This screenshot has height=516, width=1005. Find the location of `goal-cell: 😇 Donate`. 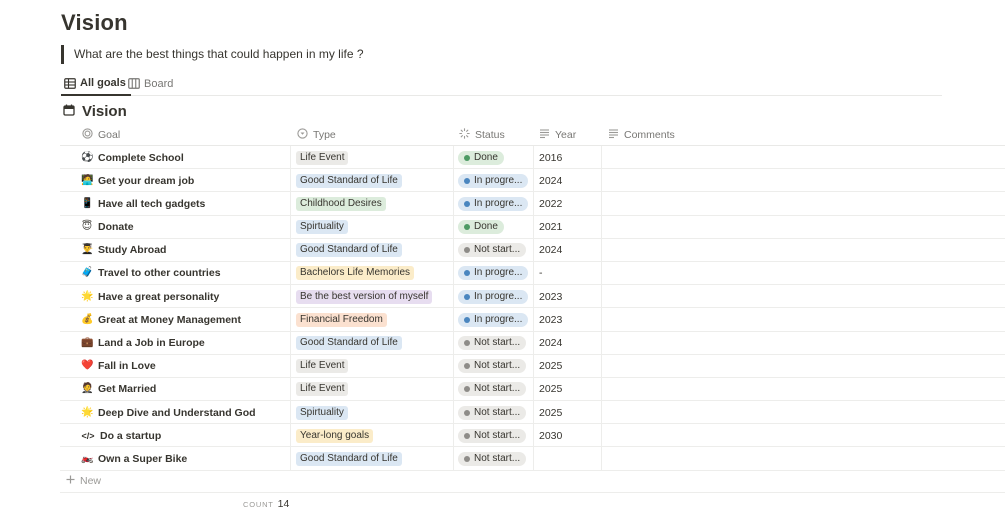

goal-cell: 😇 Donate is located at coordinates (107, 227).